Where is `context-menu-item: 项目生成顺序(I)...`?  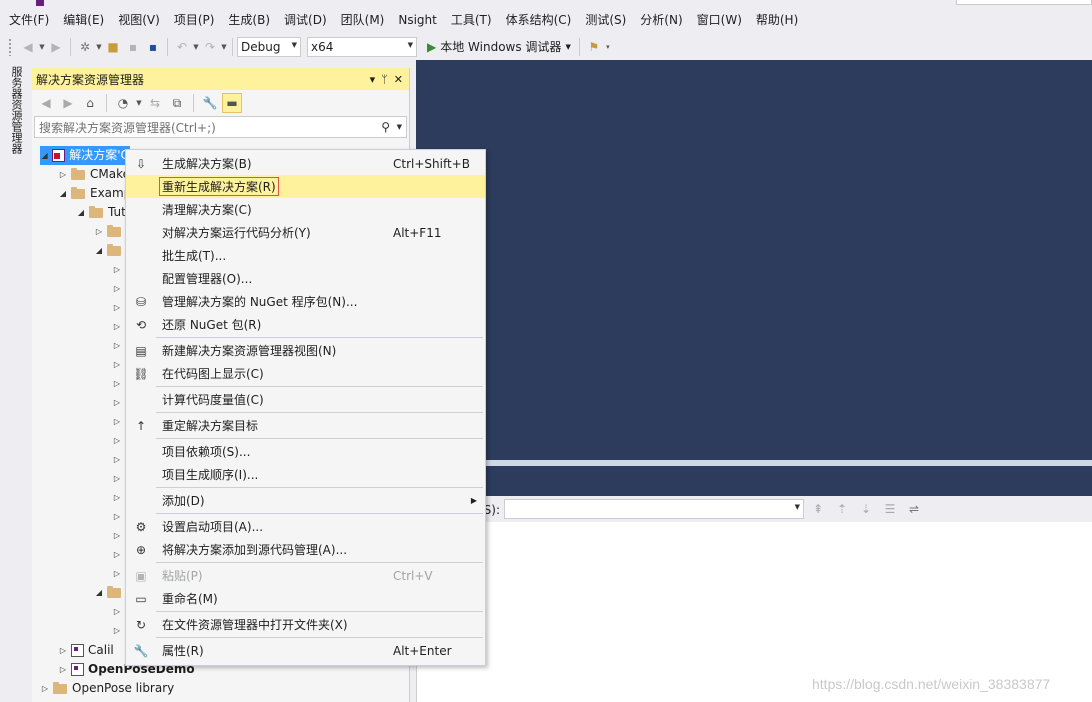
context-menu-item: 项目生成顺序(I)... is located at coordinates (305, 474).